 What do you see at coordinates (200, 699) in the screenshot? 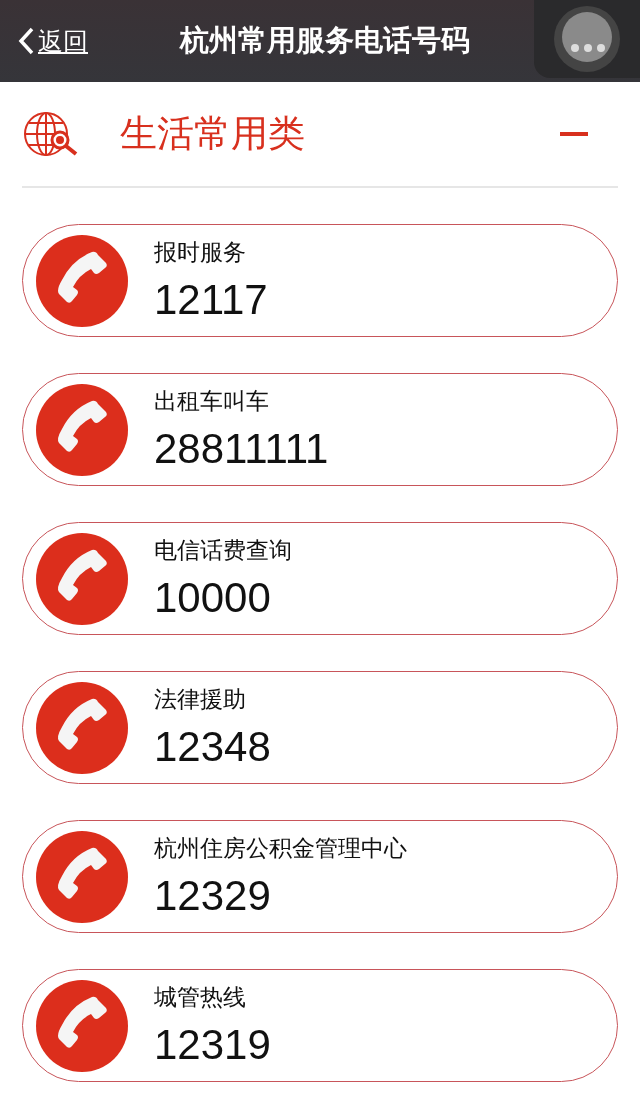
I see `contact-name: 法律援助` at bounding box center [200, 699].